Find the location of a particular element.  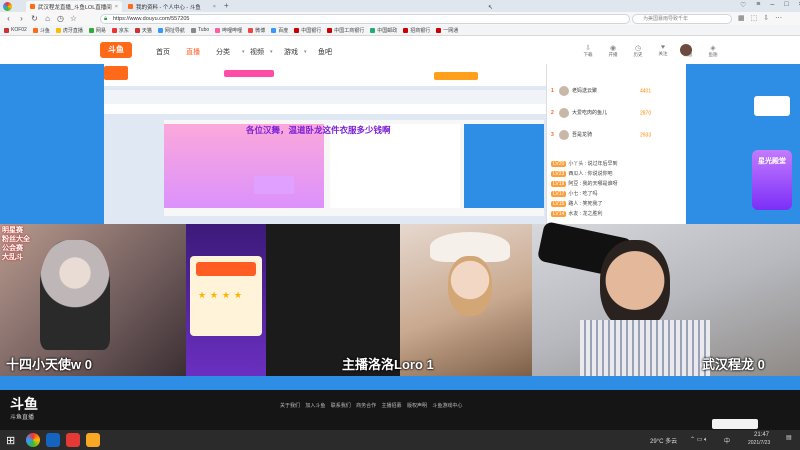

promo-badge: 星光殿堂 is located at coordinates (772, 180).